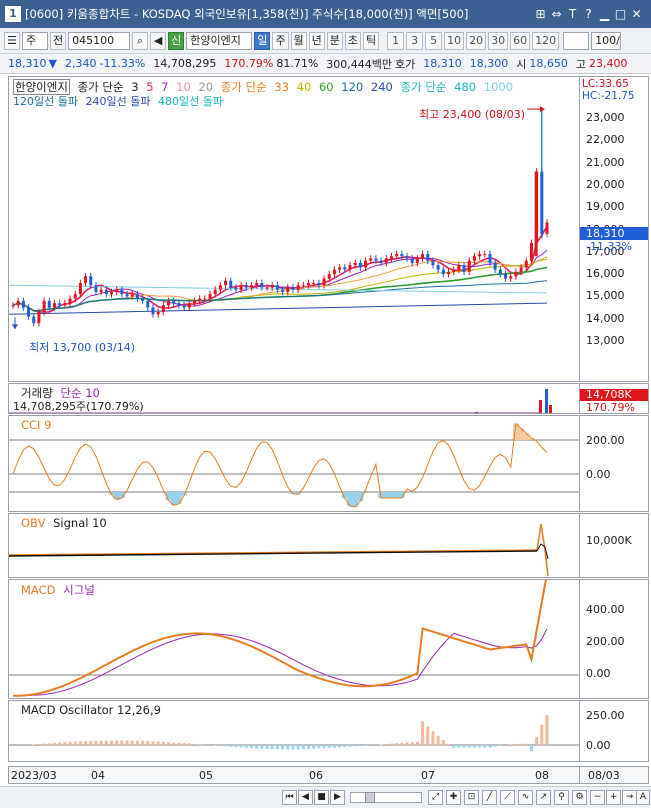 Image resolution: width=651 pixels, height=810 pixels. I want to click on quote-label: 호가, so click(405, 64).